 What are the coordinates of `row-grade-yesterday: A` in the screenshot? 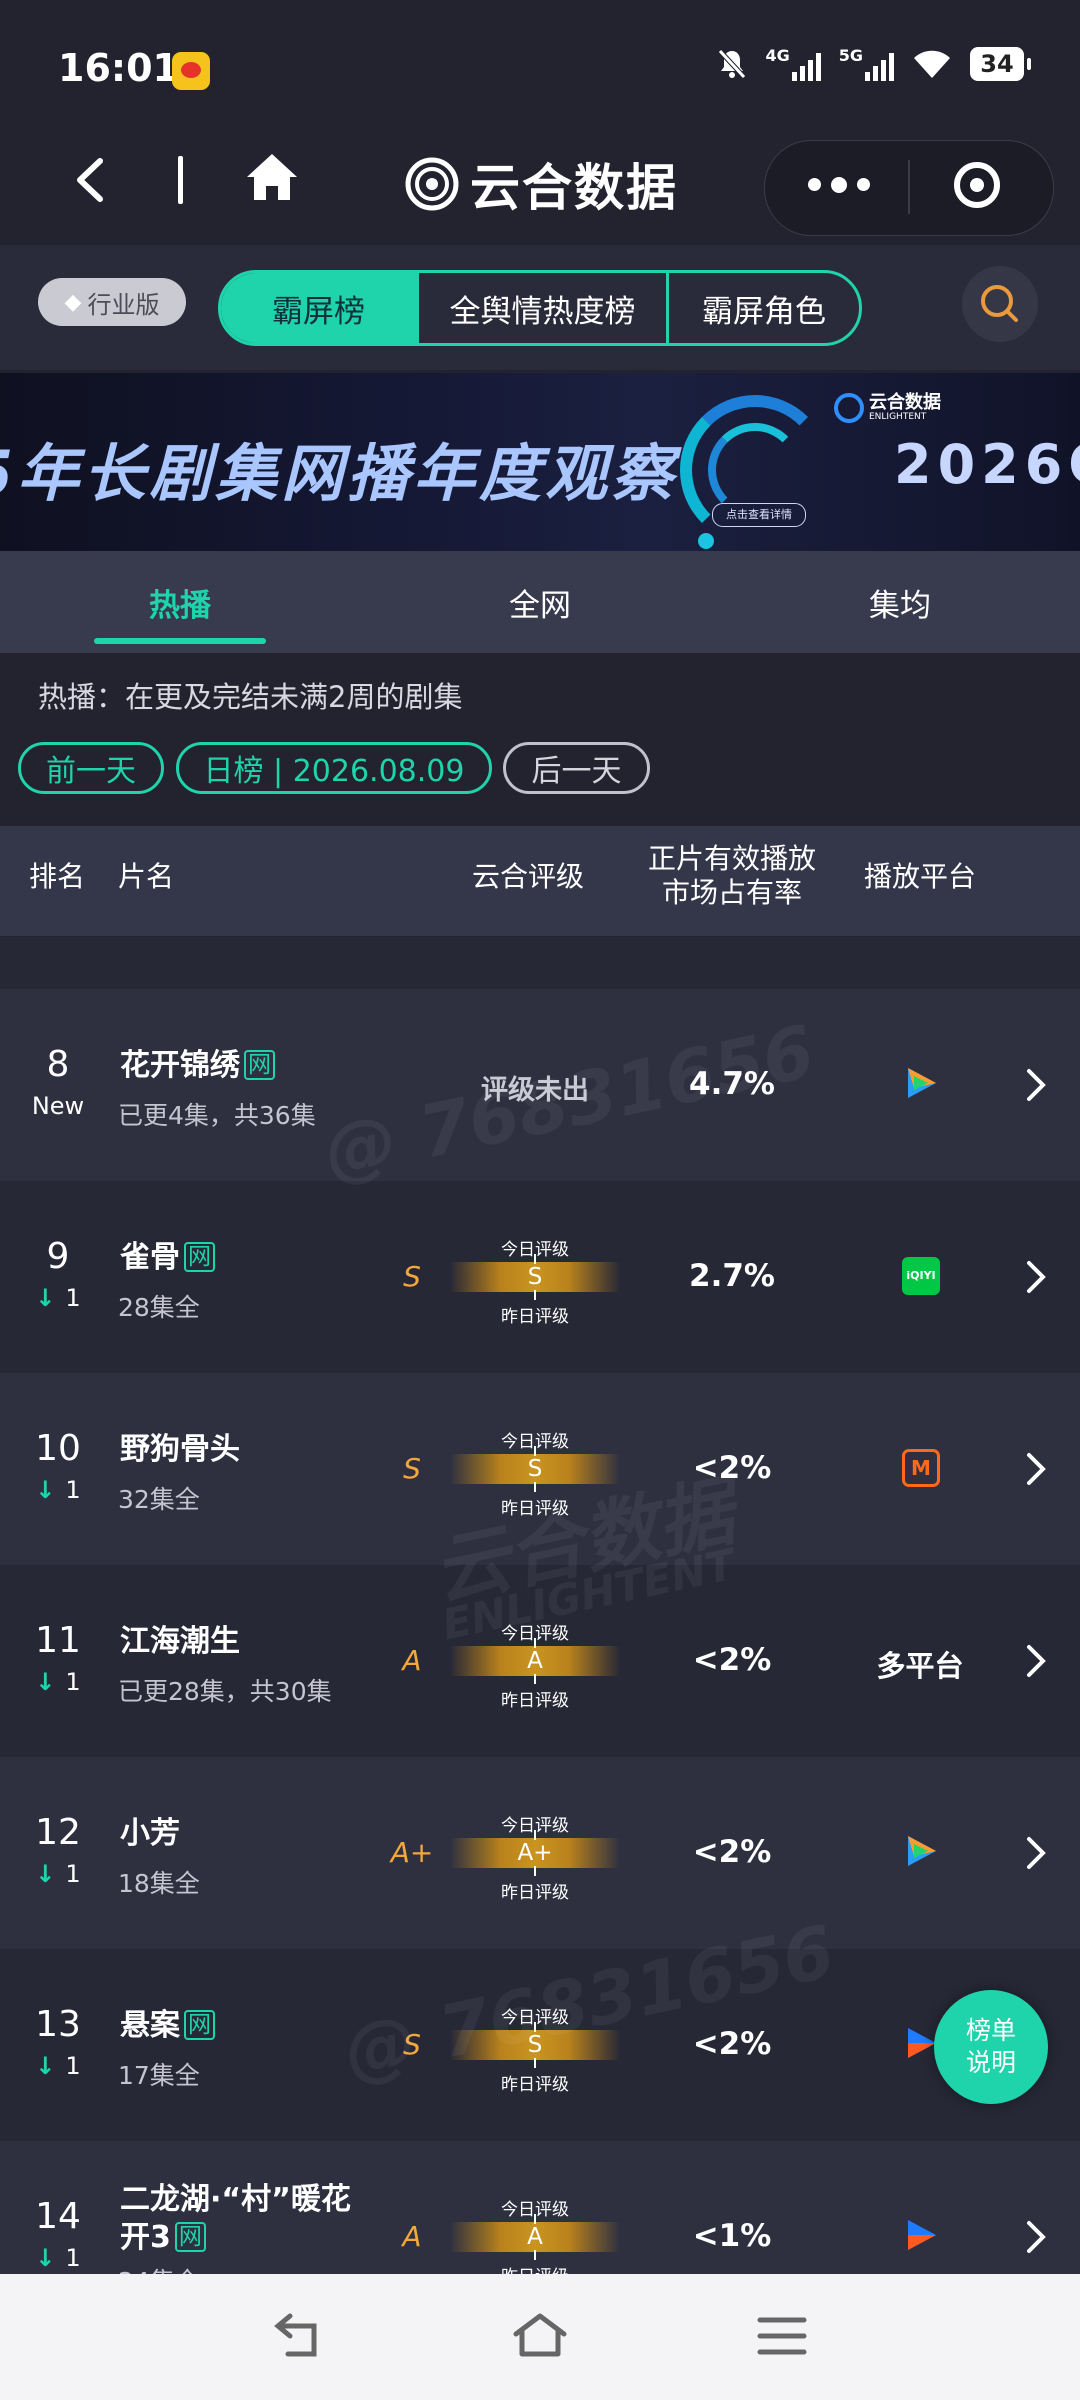 It's located at (412, 2236).